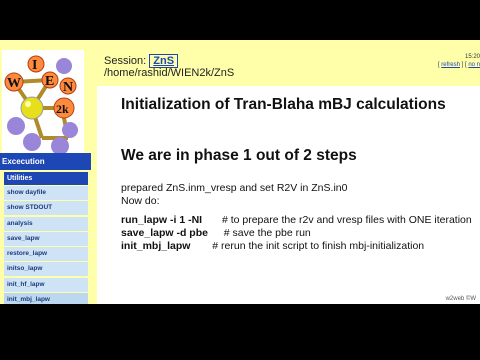 The image size is (480, 360). I want to click on menu-item-analysis: analysis, so click(46, 223).